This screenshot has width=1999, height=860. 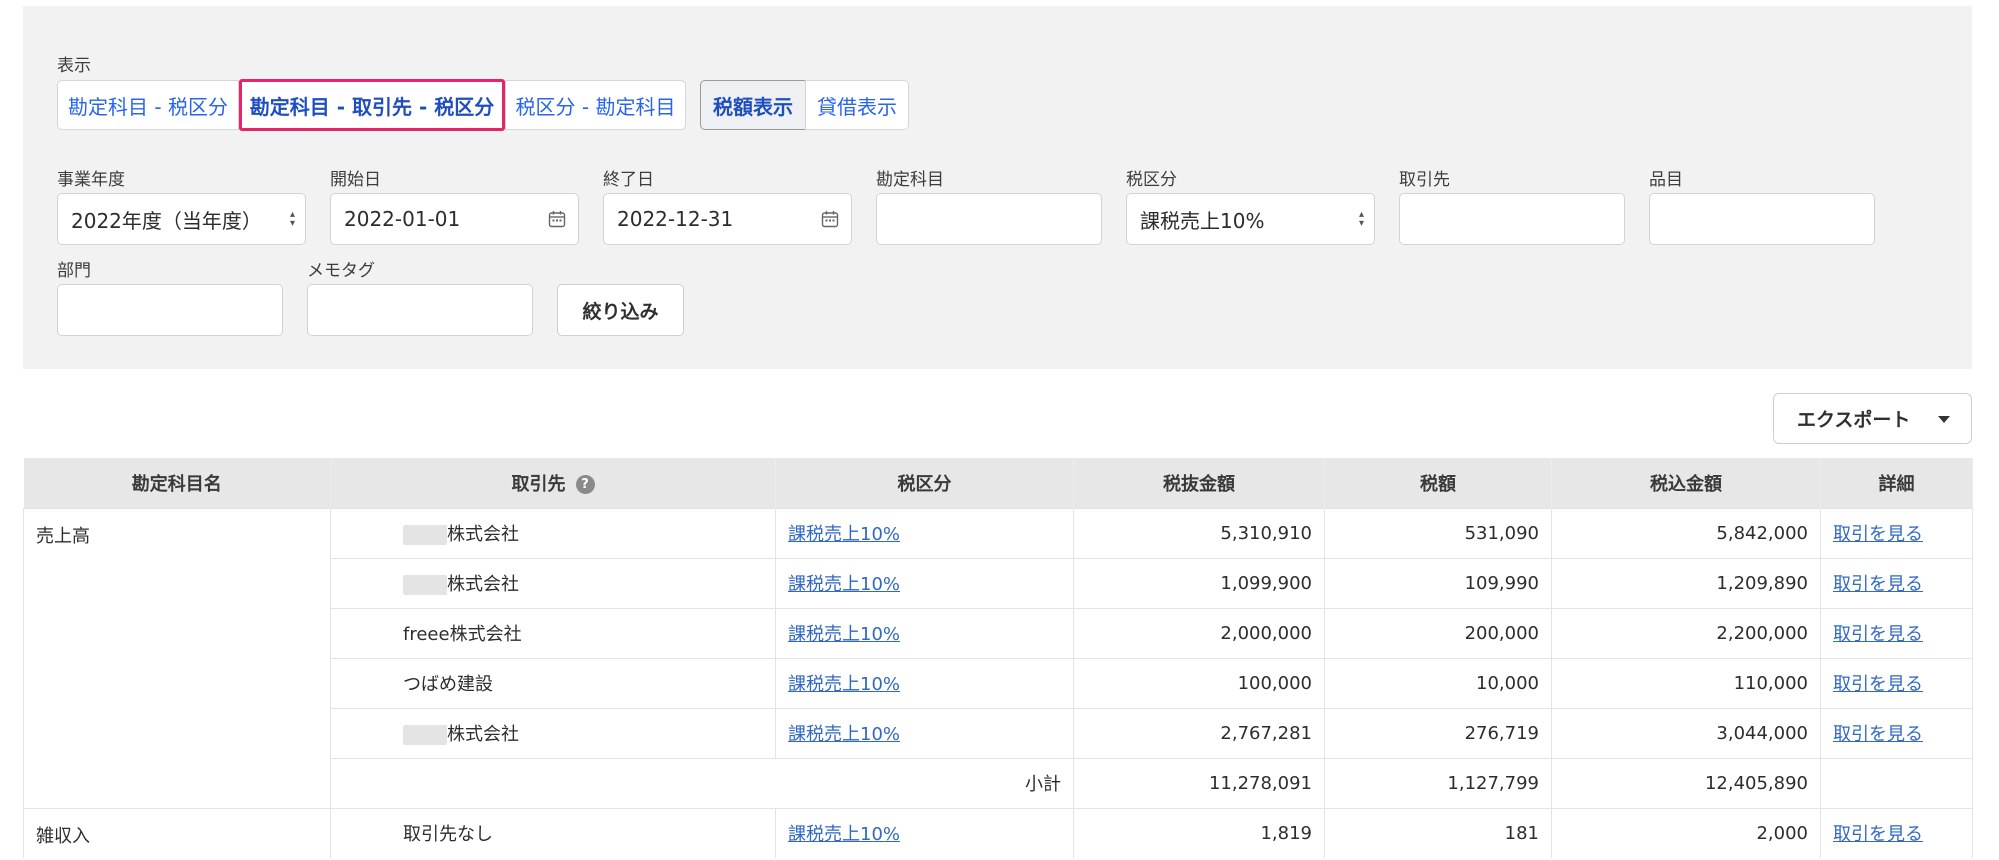 What do you see at coordinates (355, 180) in the screenshot?
I see `start-date-label: 開始日` at bounding box center [355, 180].